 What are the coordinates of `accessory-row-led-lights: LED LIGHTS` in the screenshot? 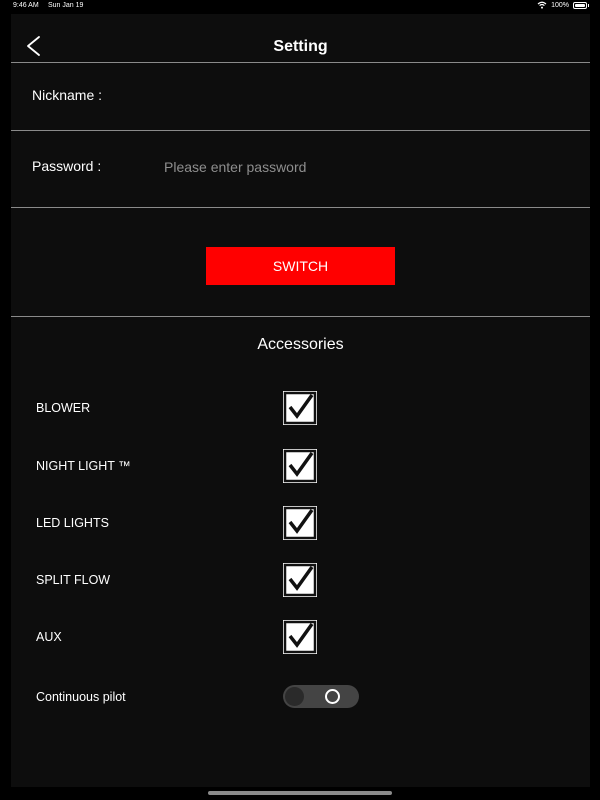 It's located at (300, 523).